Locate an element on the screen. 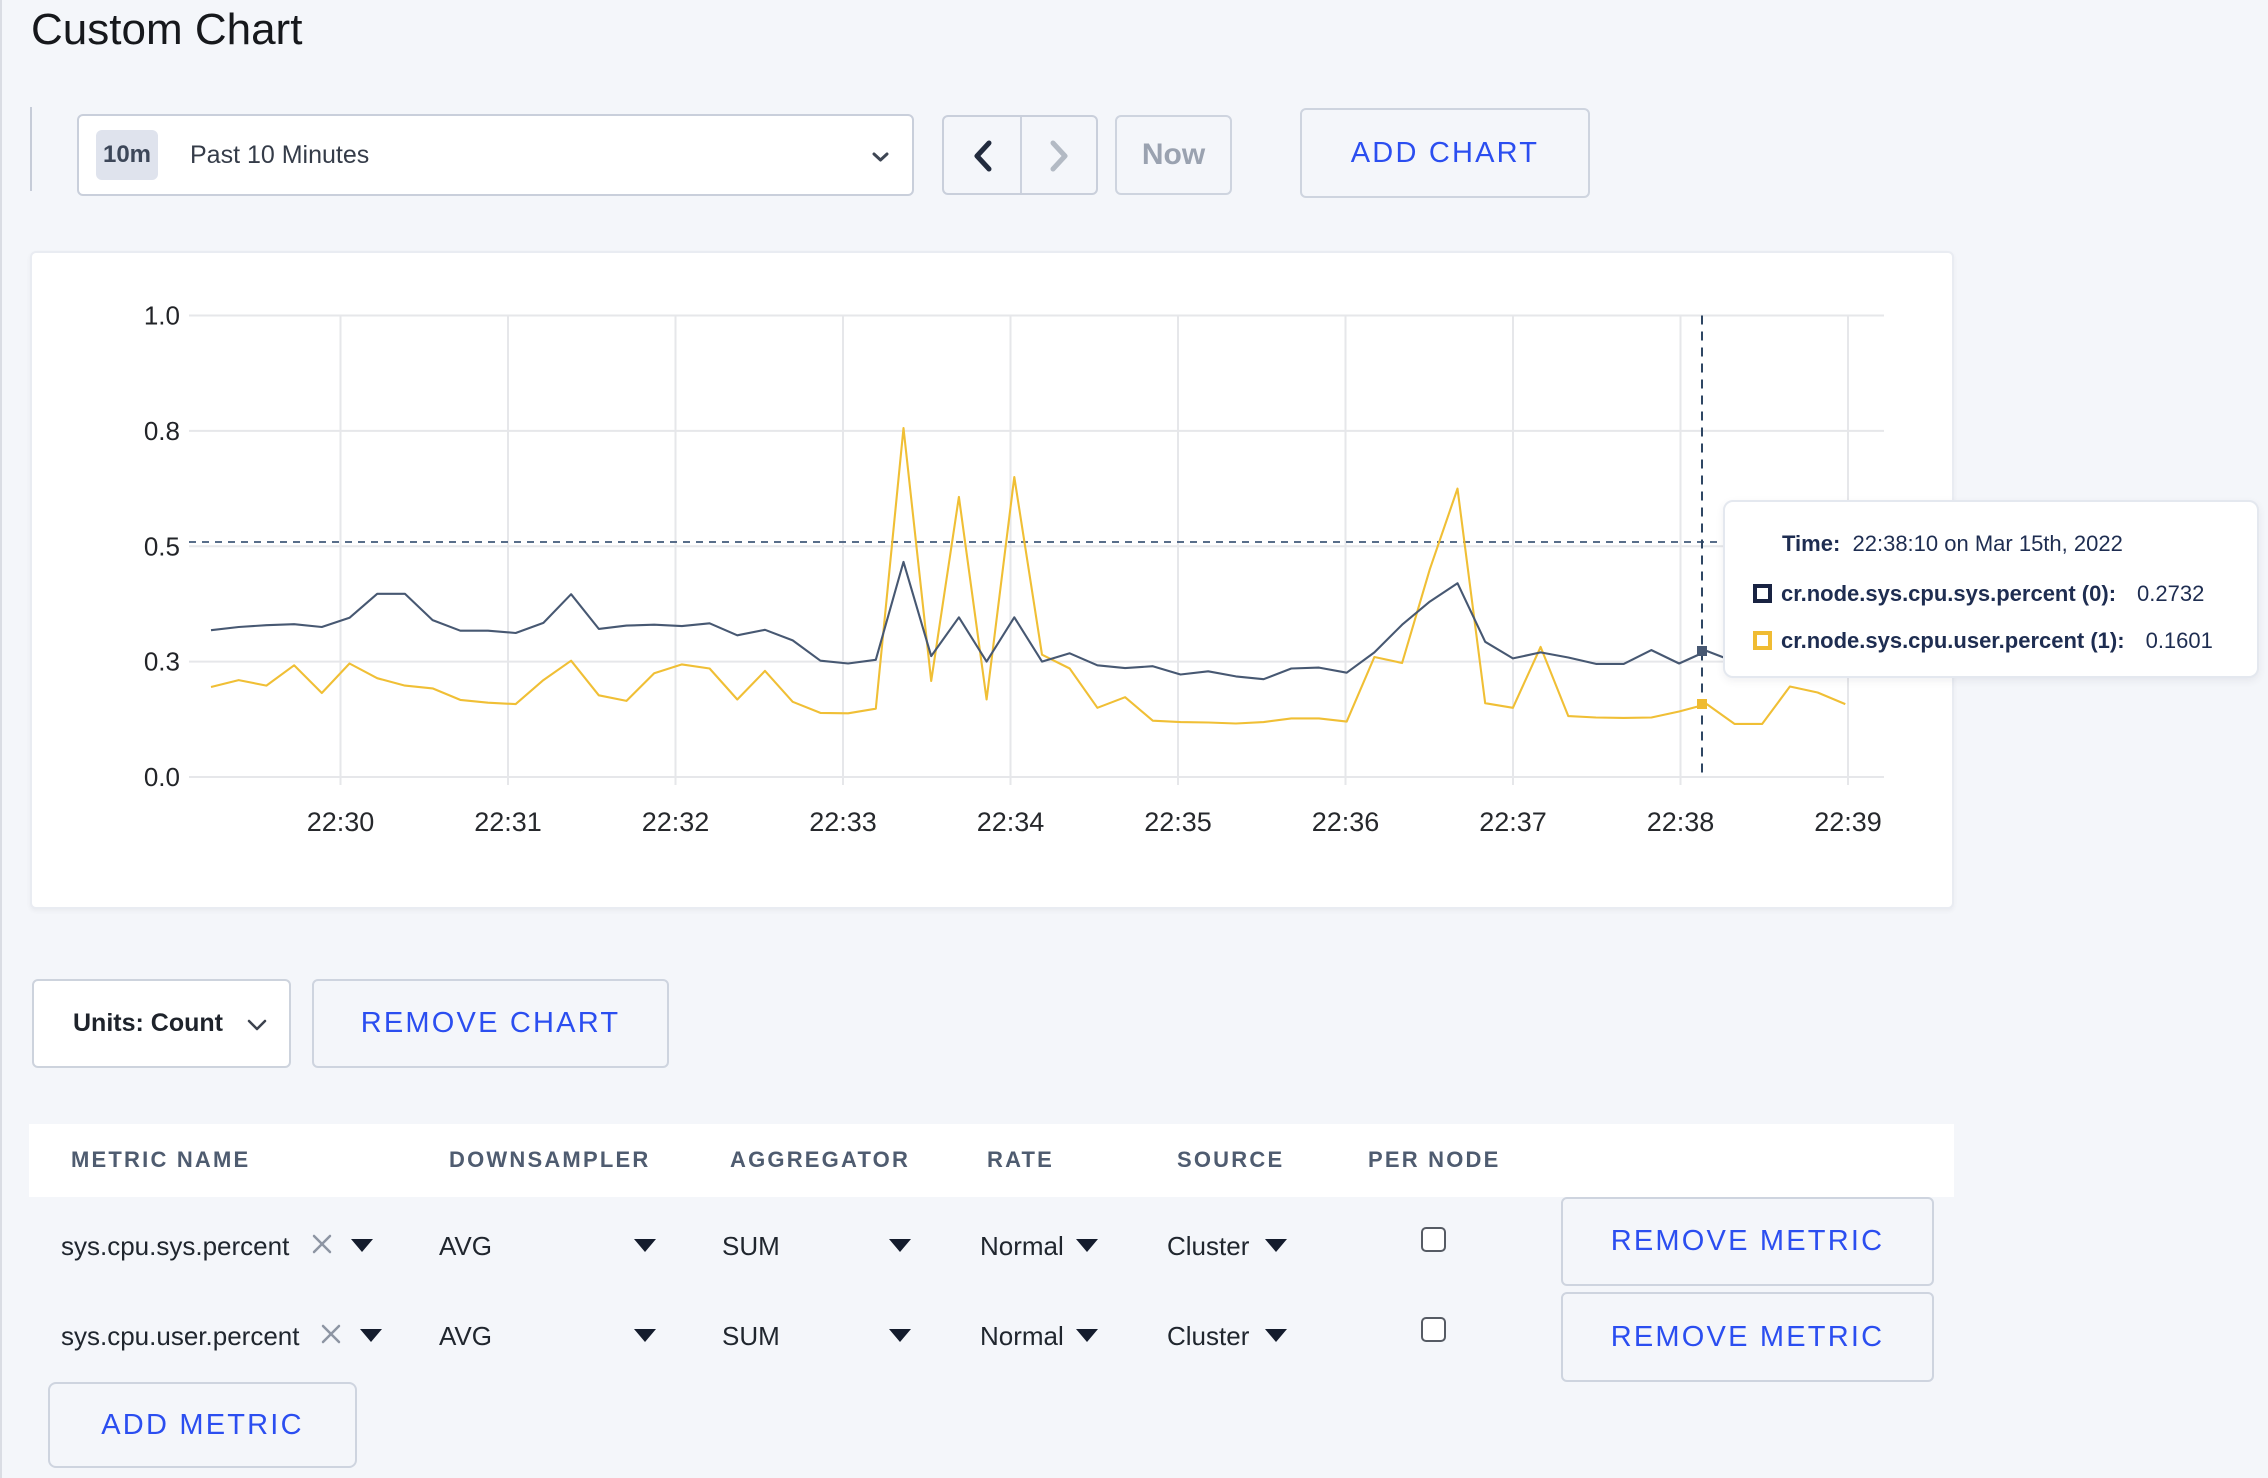 This screenshot has height=1478, width=2268. svg-text: 22:33 is located at coordinates (843, 822).